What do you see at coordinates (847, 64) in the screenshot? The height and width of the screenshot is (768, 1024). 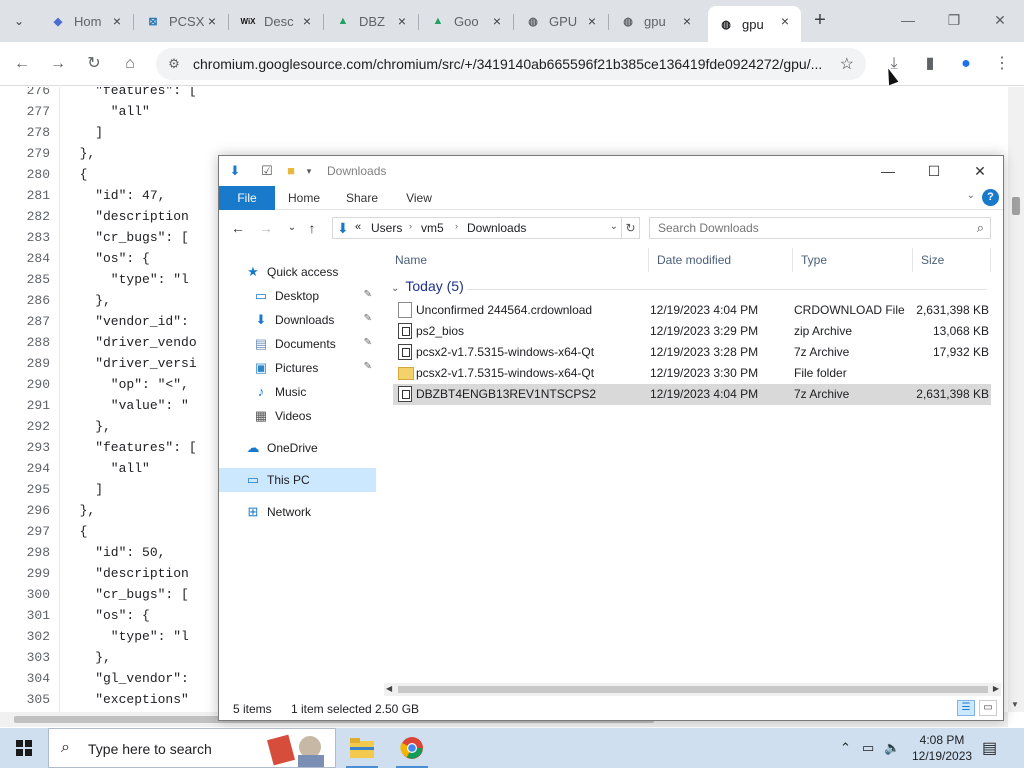 I see `bookmark-star-icon: ☆` at bounding box center [847, 64].